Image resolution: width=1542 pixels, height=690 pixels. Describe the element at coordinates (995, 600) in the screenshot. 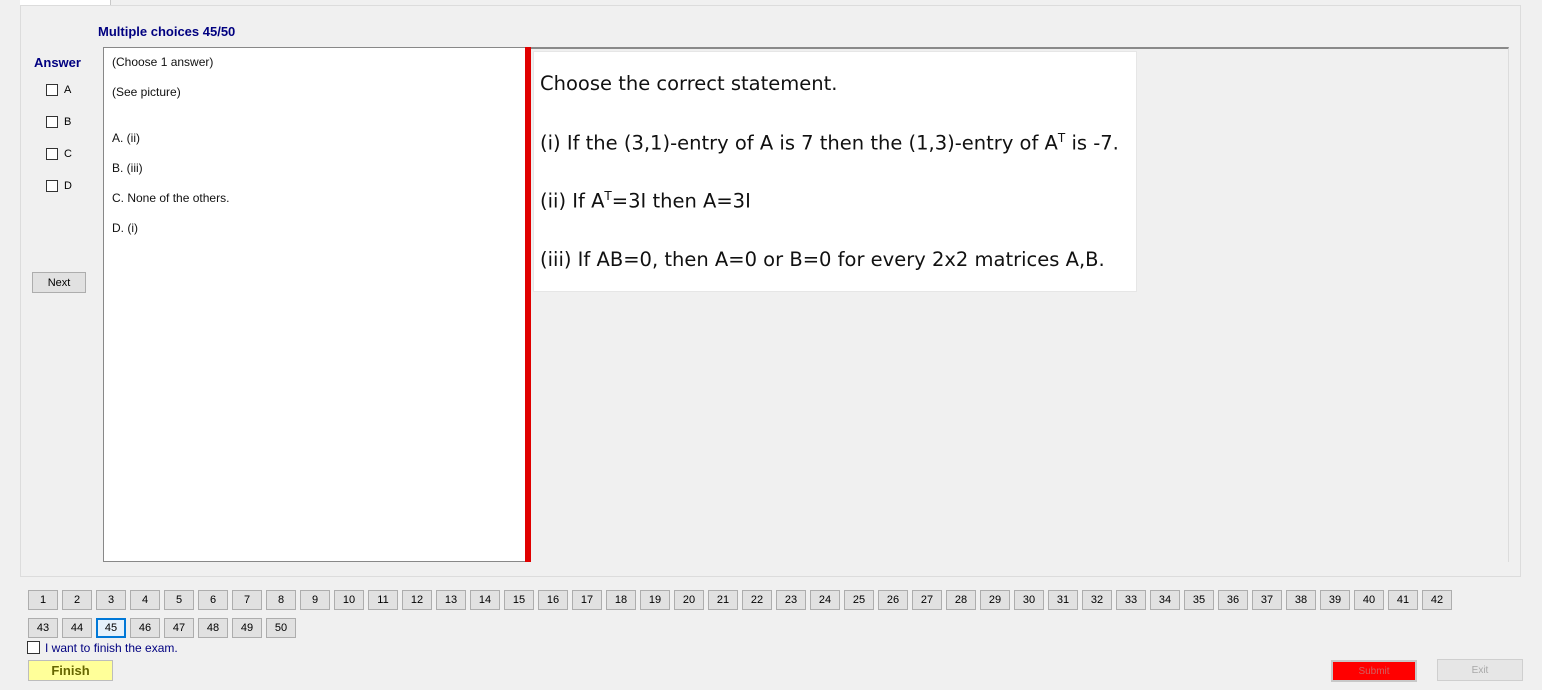

I see `question-nav-button-29: 29` at that location.